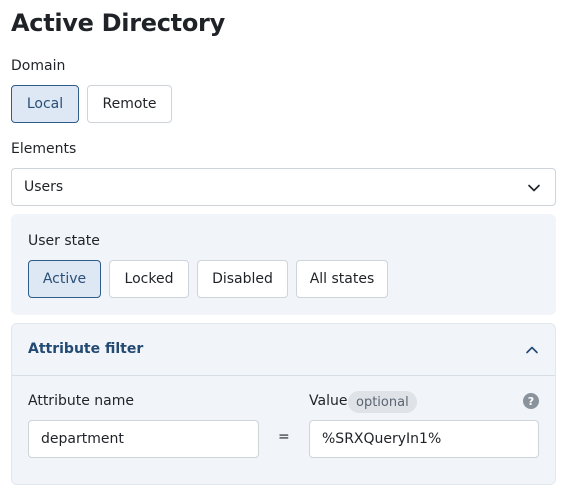 This screenshot has width=566, height=488. I want to click on domain-remote-button: Remote, so click(129, 104).